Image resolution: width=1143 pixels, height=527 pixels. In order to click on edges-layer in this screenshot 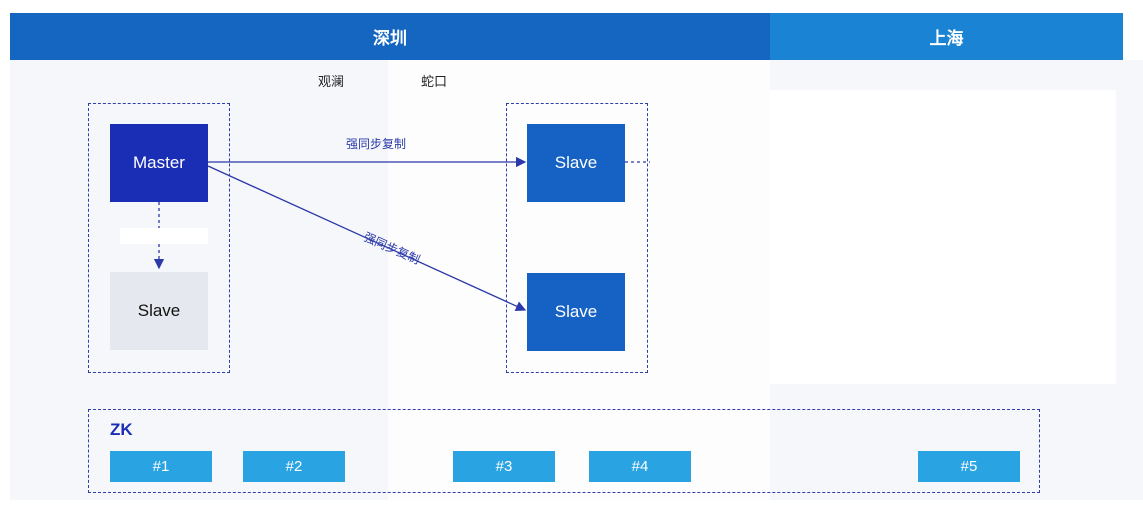, I will do `click(401, 233)`.